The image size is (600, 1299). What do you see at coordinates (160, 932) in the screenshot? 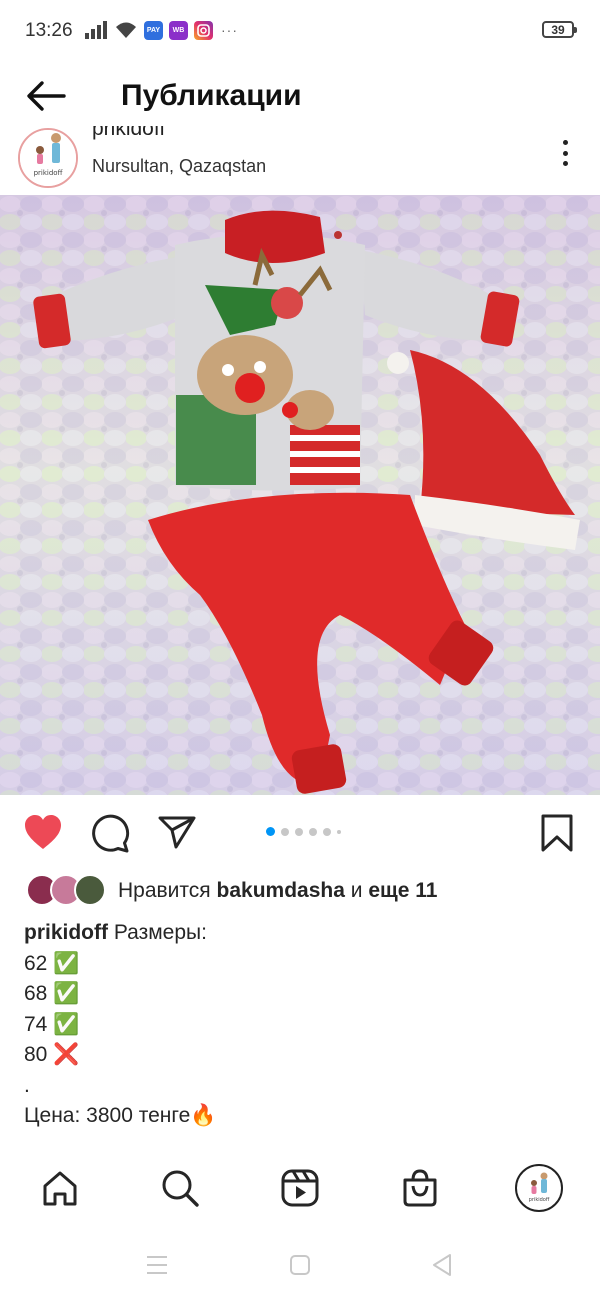
I see `caption-text: Размеры:` at bounding box center [160, 932].